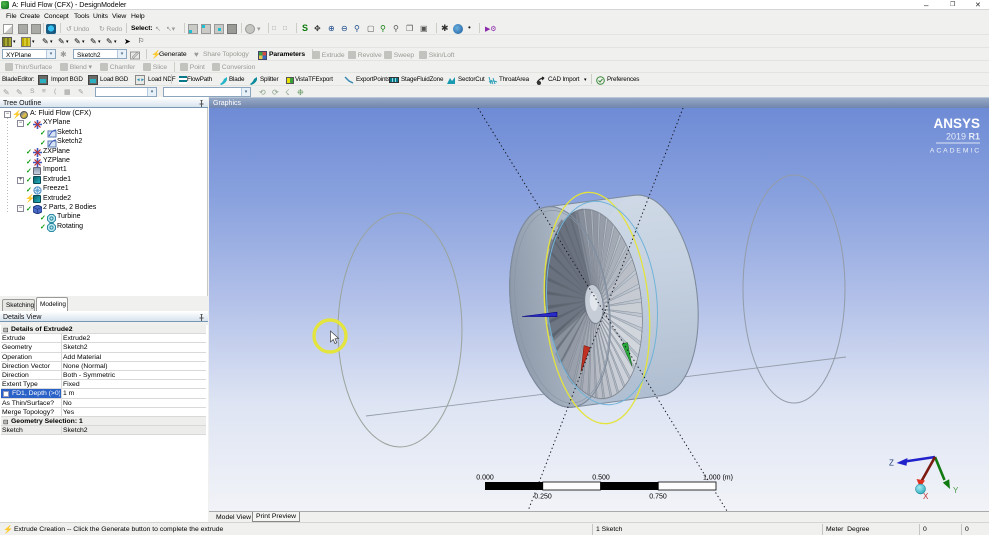 This screenshot has width=989, height=535. Describe the element at coordinates (601, 478) in the screenshot. I see `svg-text: 0.500` at that location.